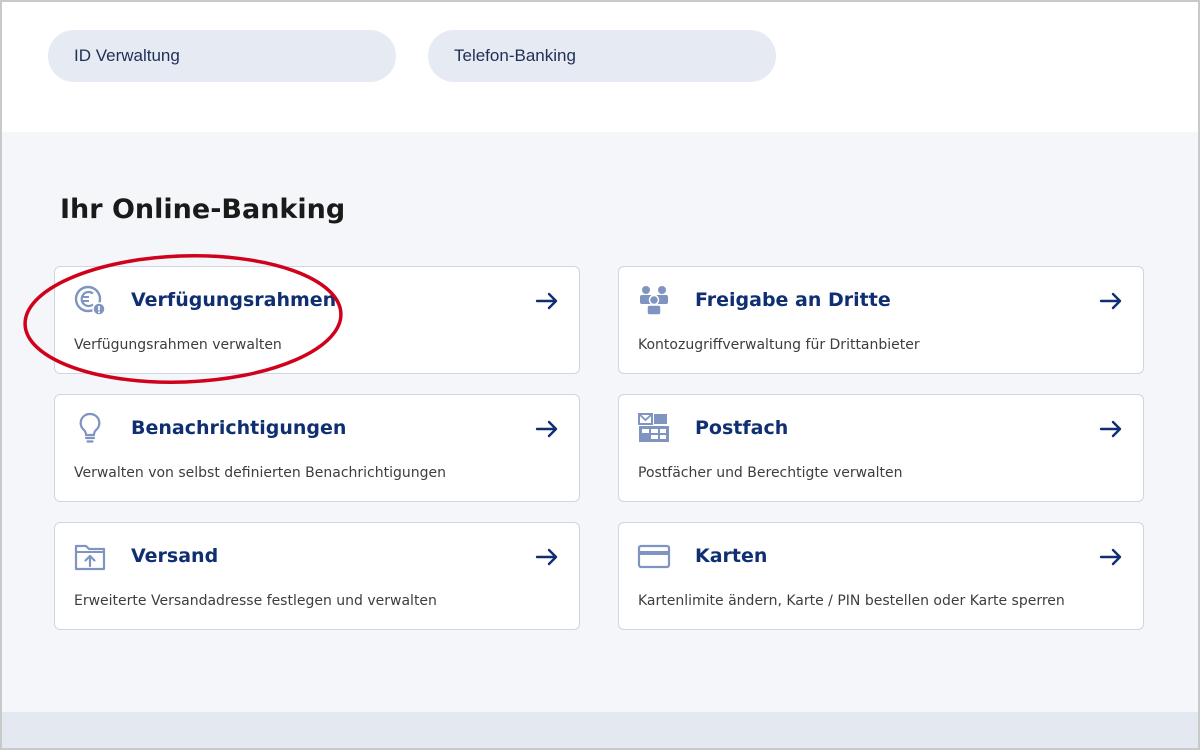 The height and width of the screenshot is (750, 1200). Describe the element at coordinates (731, 556) in the screenshot. I see `card-title: Karten` at that location.